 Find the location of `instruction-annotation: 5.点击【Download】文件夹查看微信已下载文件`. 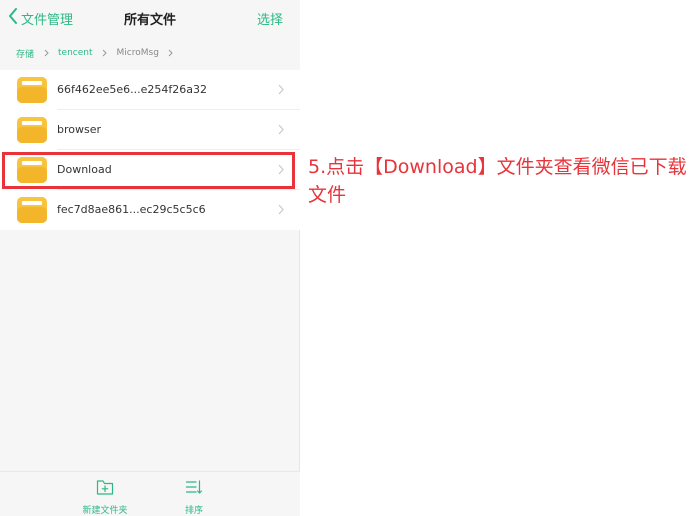

instruction-annotation: 5.点击【Download】文件夹查看微信已下载文件 is located at coordinates (497, 181).